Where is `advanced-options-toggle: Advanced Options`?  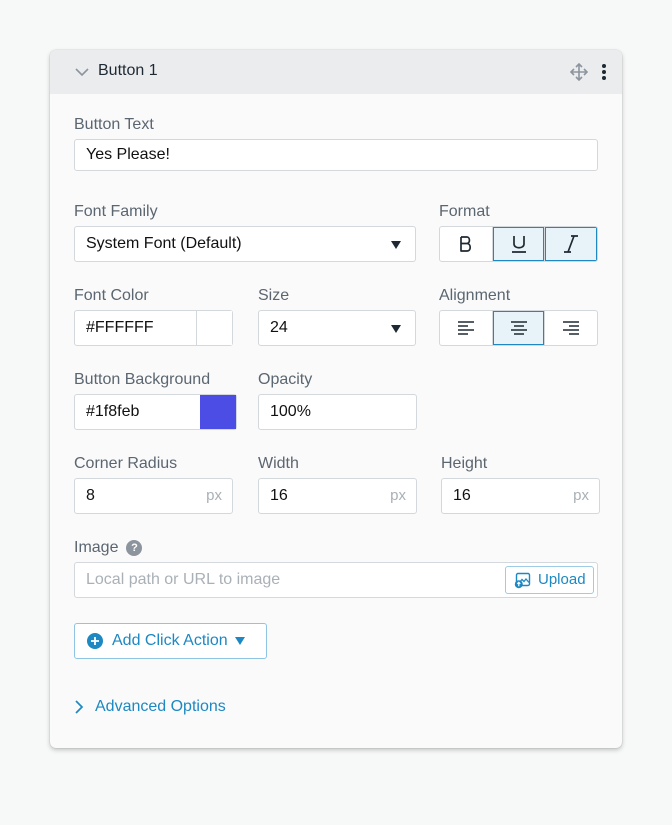 advanced-options-toggle: Advanced Options is located at coordinates (150, 707).